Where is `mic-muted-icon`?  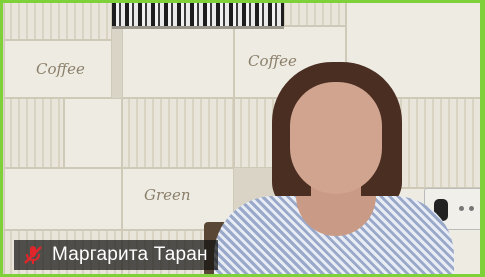
mic-muted-icon is located at coordinates (33, 255).